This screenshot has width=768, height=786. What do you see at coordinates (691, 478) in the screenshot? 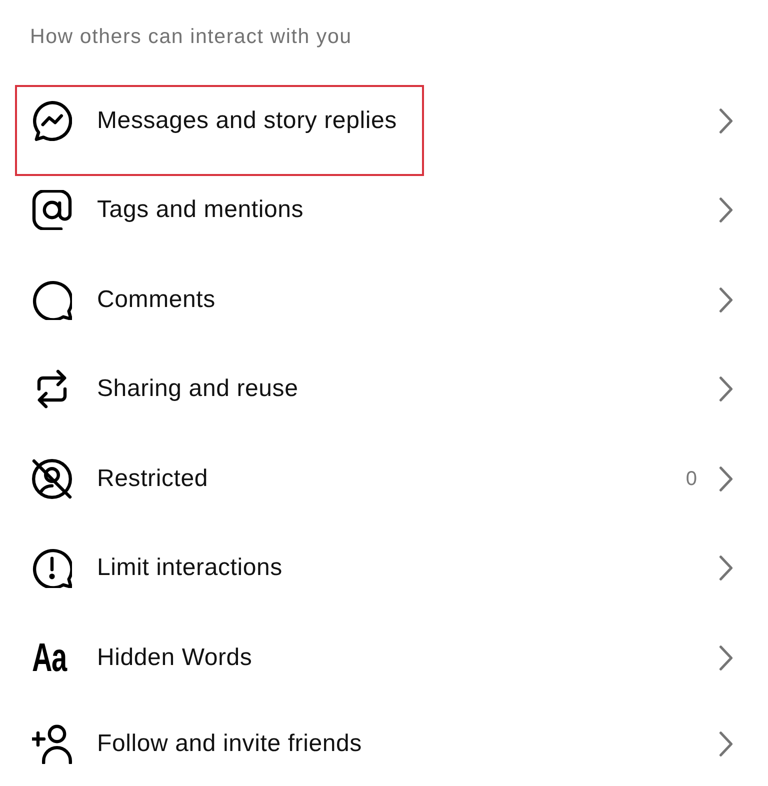
I see `count-label: 0` at bounding box center [691, 478].